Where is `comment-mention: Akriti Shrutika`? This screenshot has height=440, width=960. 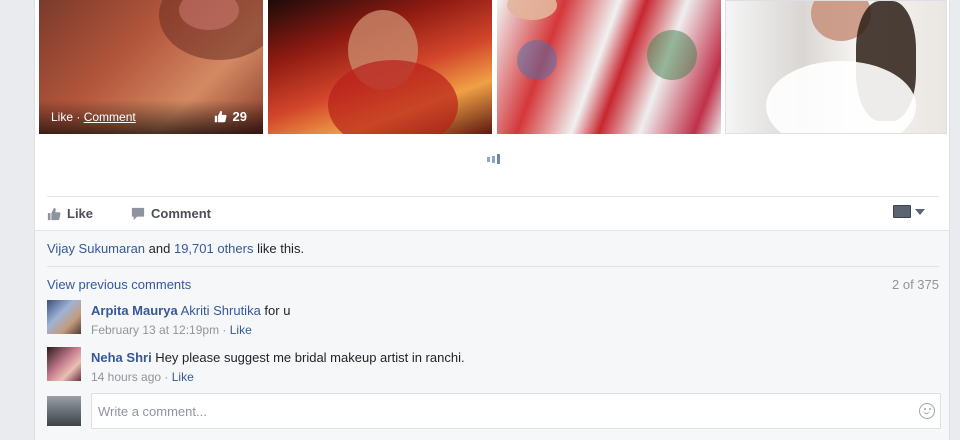
comment-mention: Akriti Shrutika is located at coordinates (221, 310).